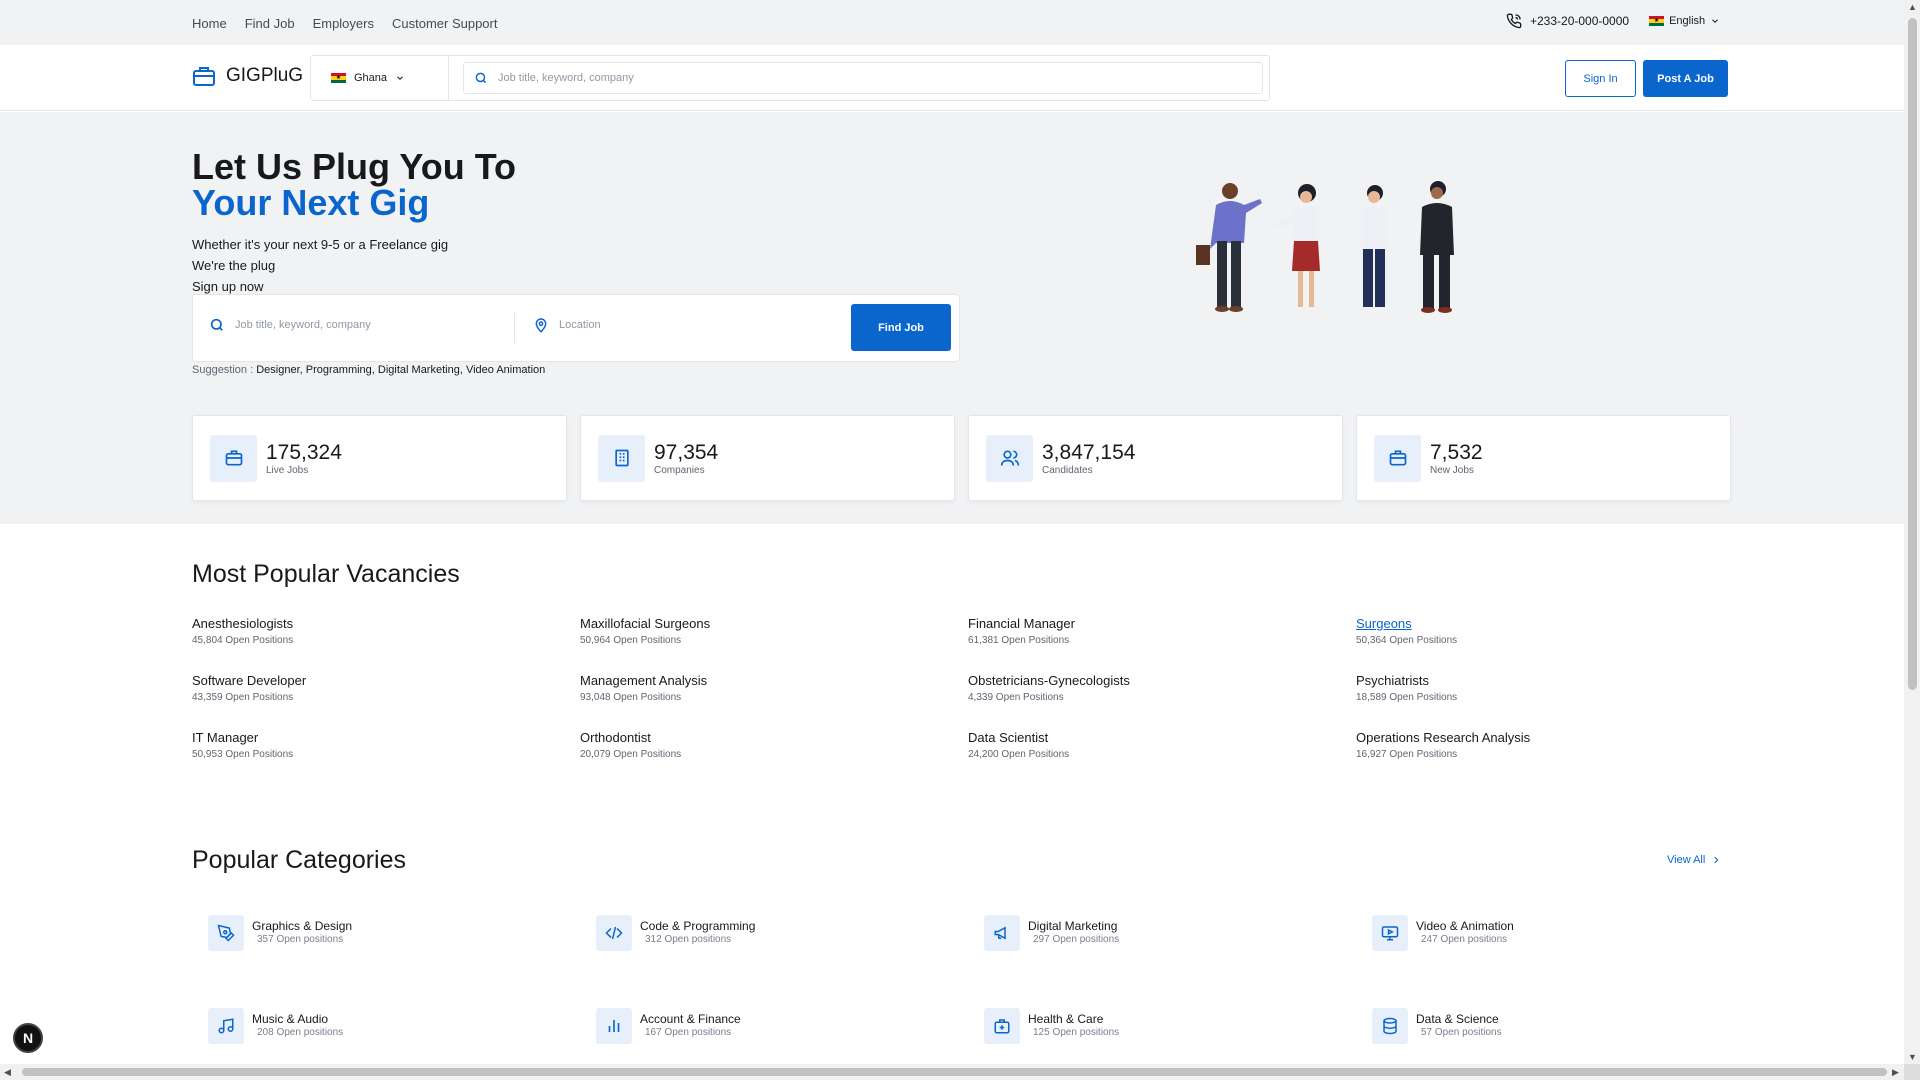 The height and width of the screenshot is (1080, 1920). I want to click on suggestion-digital-marketing: Digital Marketing,, so click(420, 370).